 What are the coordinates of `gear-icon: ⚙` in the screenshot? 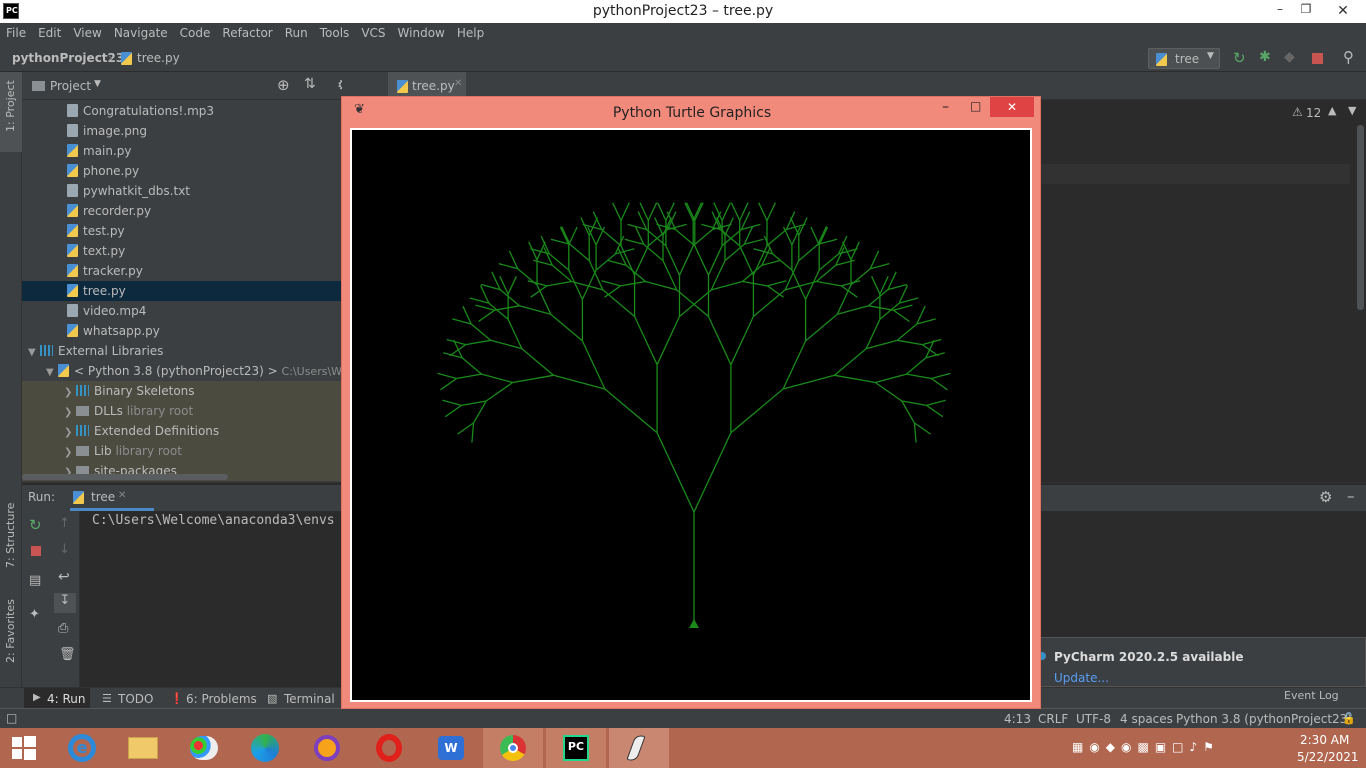 It's located at (1325, 497).